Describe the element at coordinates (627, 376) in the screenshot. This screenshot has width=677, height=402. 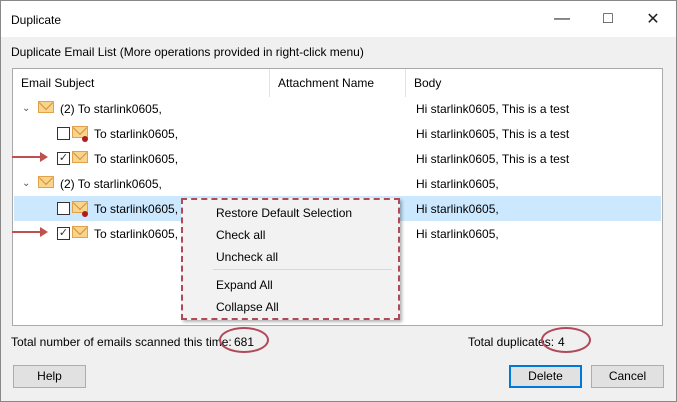
I see `cancel-button: Cancel` at that location.